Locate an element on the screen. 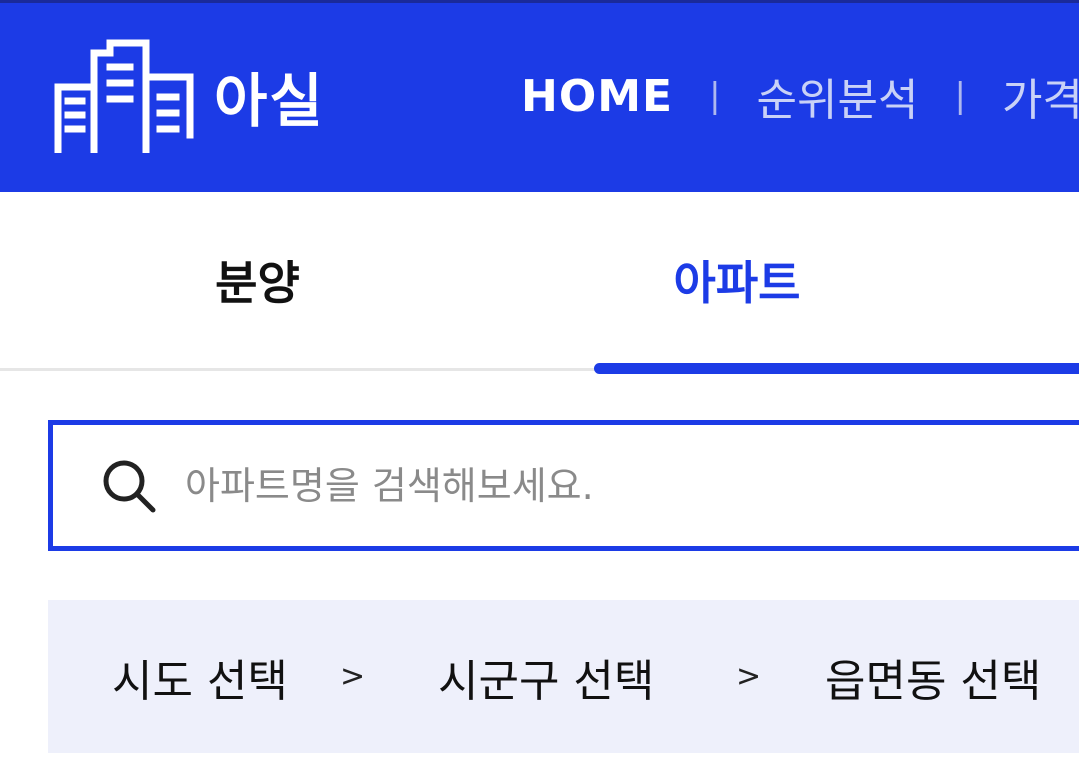 The height and width of the screenshot is (773, 1079). main-nav: HOME | 순위분석 | 가격 is located at coordinates (800, 96).